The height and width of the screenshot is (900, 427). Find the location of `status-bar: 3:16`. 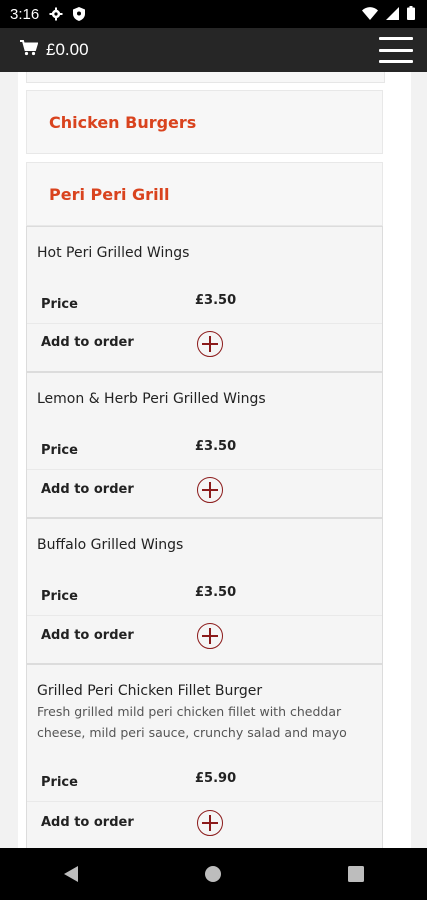

status-bar: 3:16 is located at coordinates (213, 14).